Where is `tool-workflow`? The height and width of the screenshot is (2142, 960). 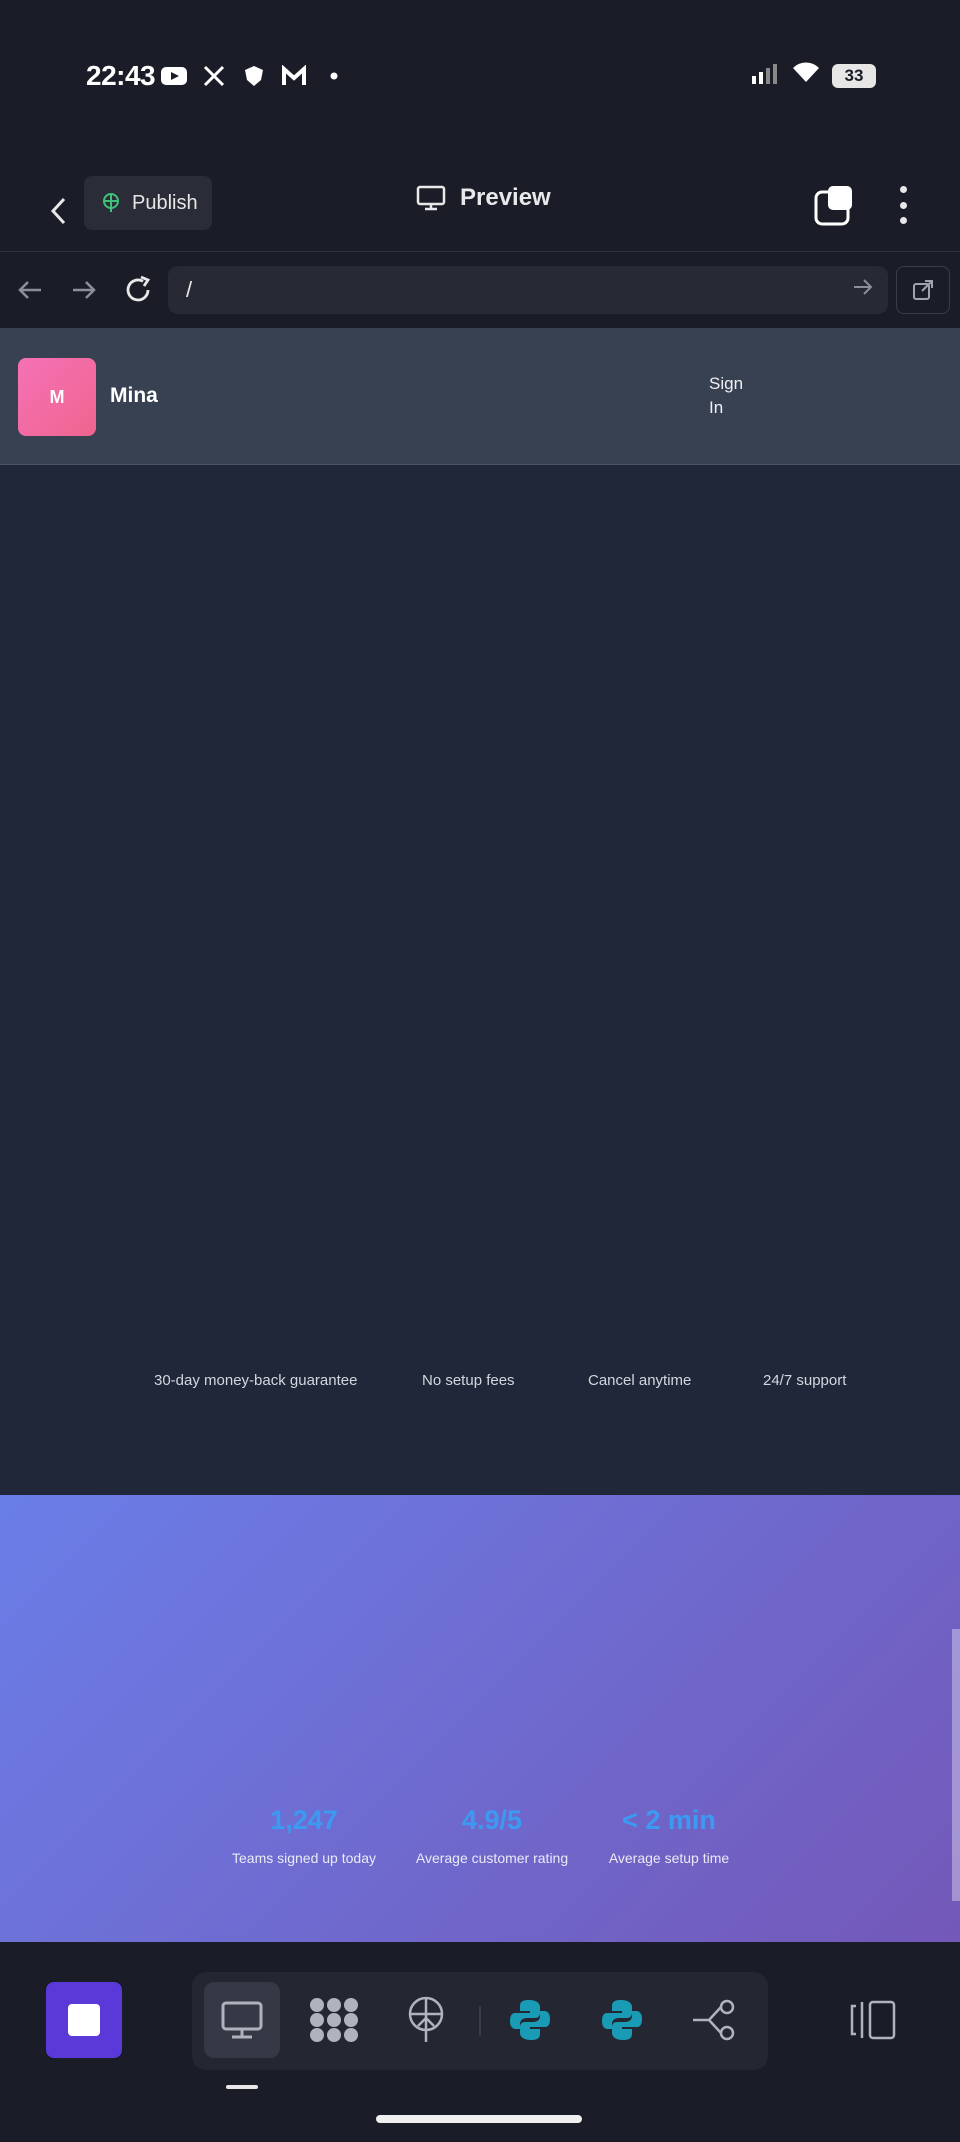
tool-workflow is located at coordinates (714, 2020).